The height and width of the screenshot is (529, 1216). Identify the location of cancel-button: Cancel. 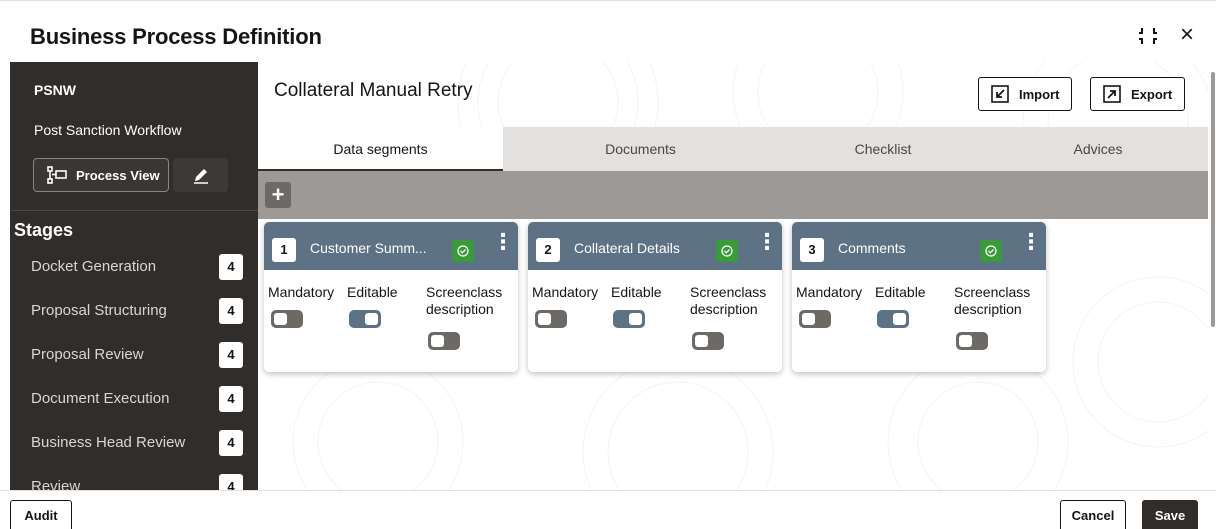
(1093, 514).